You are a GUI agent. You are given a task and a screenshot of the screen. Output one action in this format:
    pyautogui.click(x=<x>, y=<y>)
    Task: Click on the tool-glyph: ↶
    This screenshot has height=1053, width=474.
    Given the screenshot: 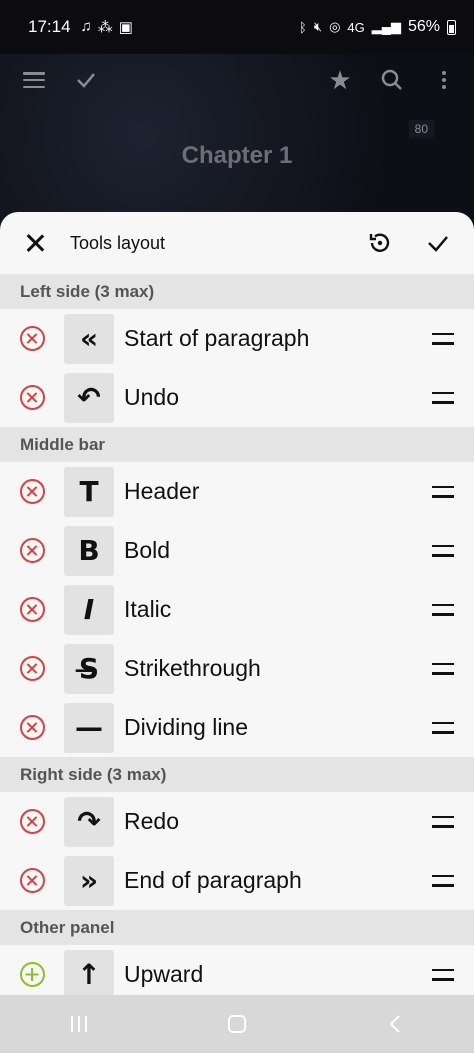 What is the action you would take?
    pyautogui.click(x=89, y=397)
    